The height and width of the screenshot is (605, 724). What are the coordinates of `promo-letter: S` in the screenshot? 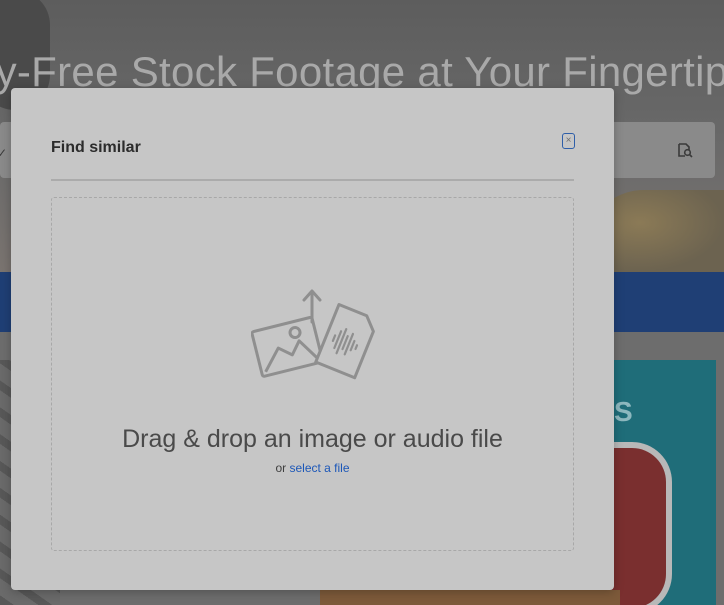 It's located at (623, 411).